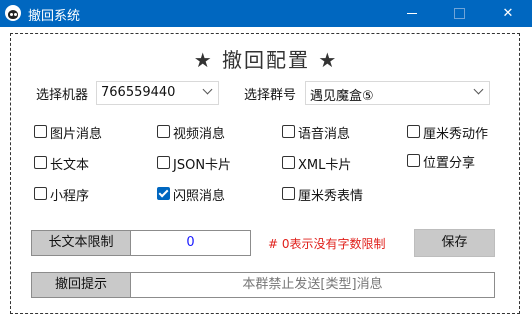 The width and height of the screenshot is (532, 323). I want to click on checkbox-long-text: 长文本, so click(79, 163).